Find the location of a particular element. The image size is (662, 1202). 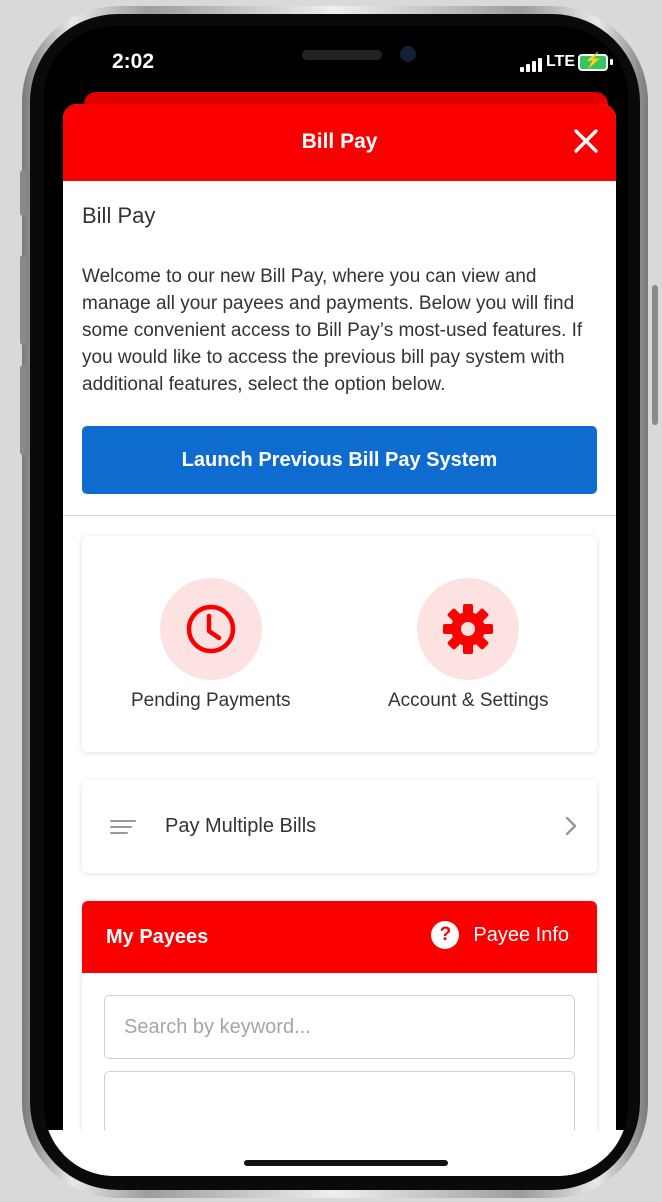

pending-payments-action: Pending Payments is located at coordinates (211, 644).